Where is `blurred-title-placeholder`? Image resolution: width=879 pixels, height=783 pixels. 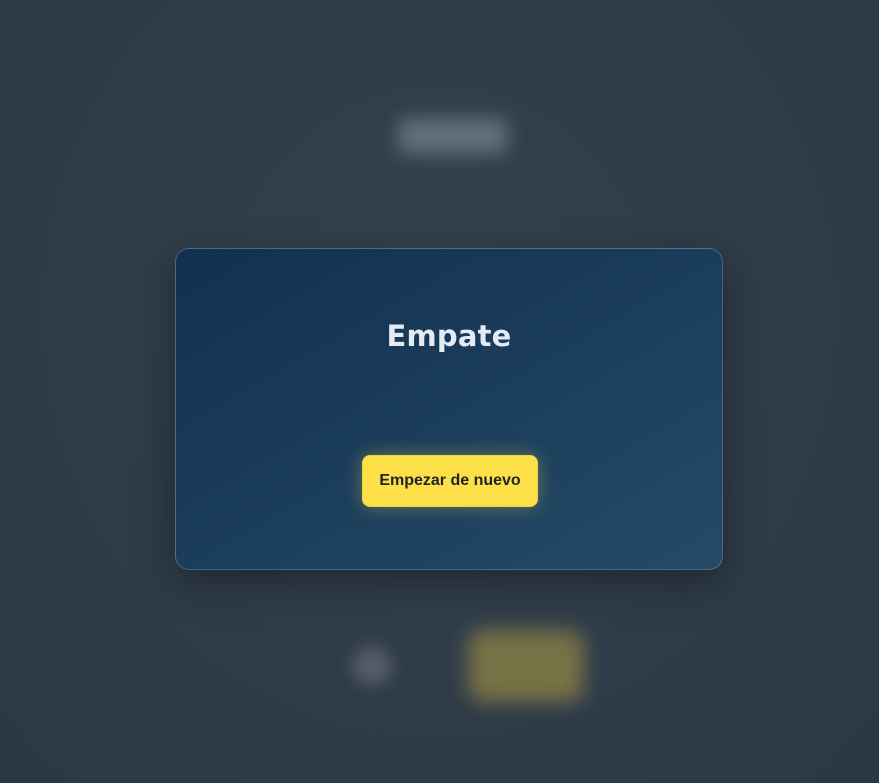 blurred-title-placeholder is located at coordinates (453, 136).